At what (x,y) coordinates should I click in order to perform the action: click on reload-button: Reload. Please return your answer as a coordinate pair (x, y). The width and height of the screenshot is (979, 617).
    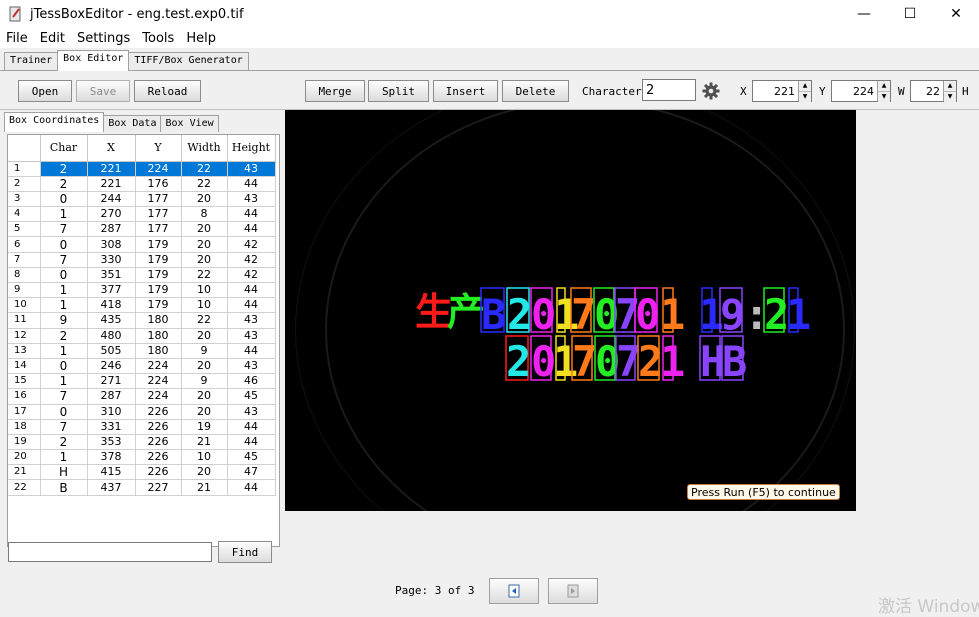
    Looking at the image, I should click on (167, 91).